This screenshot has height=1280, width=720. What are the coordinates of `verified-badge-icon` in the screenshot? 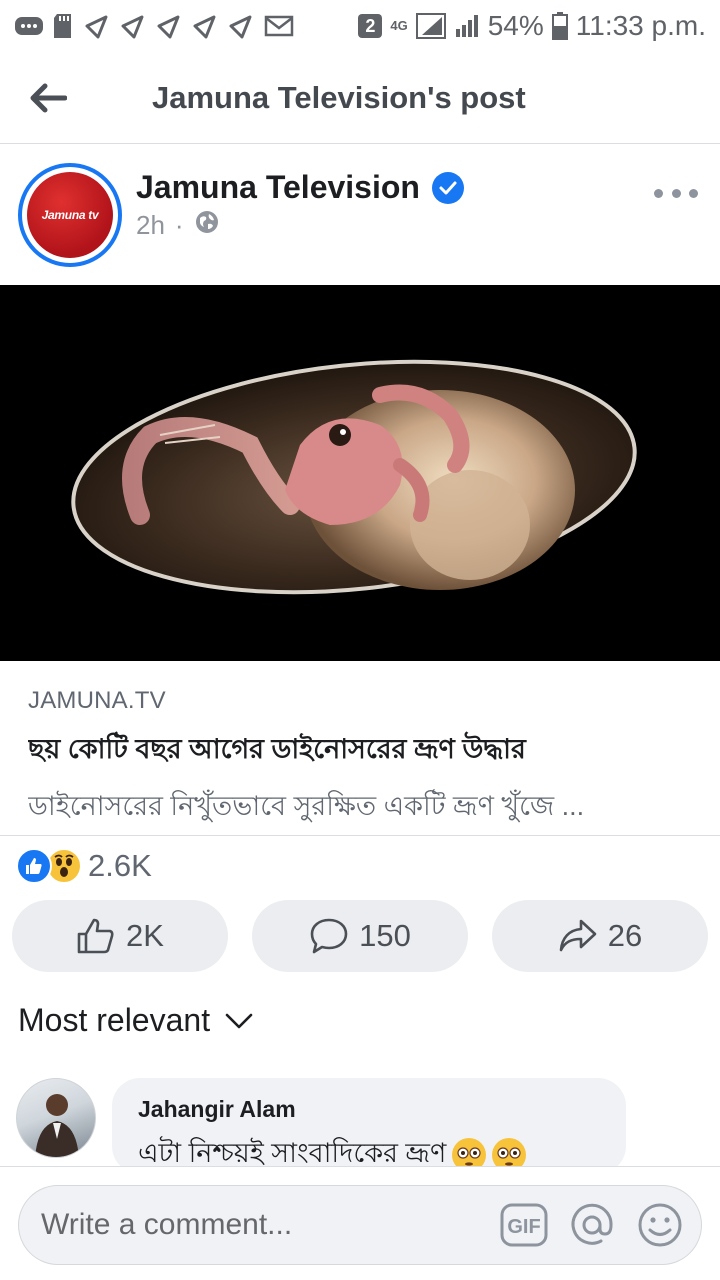 It's located at (447, 187).